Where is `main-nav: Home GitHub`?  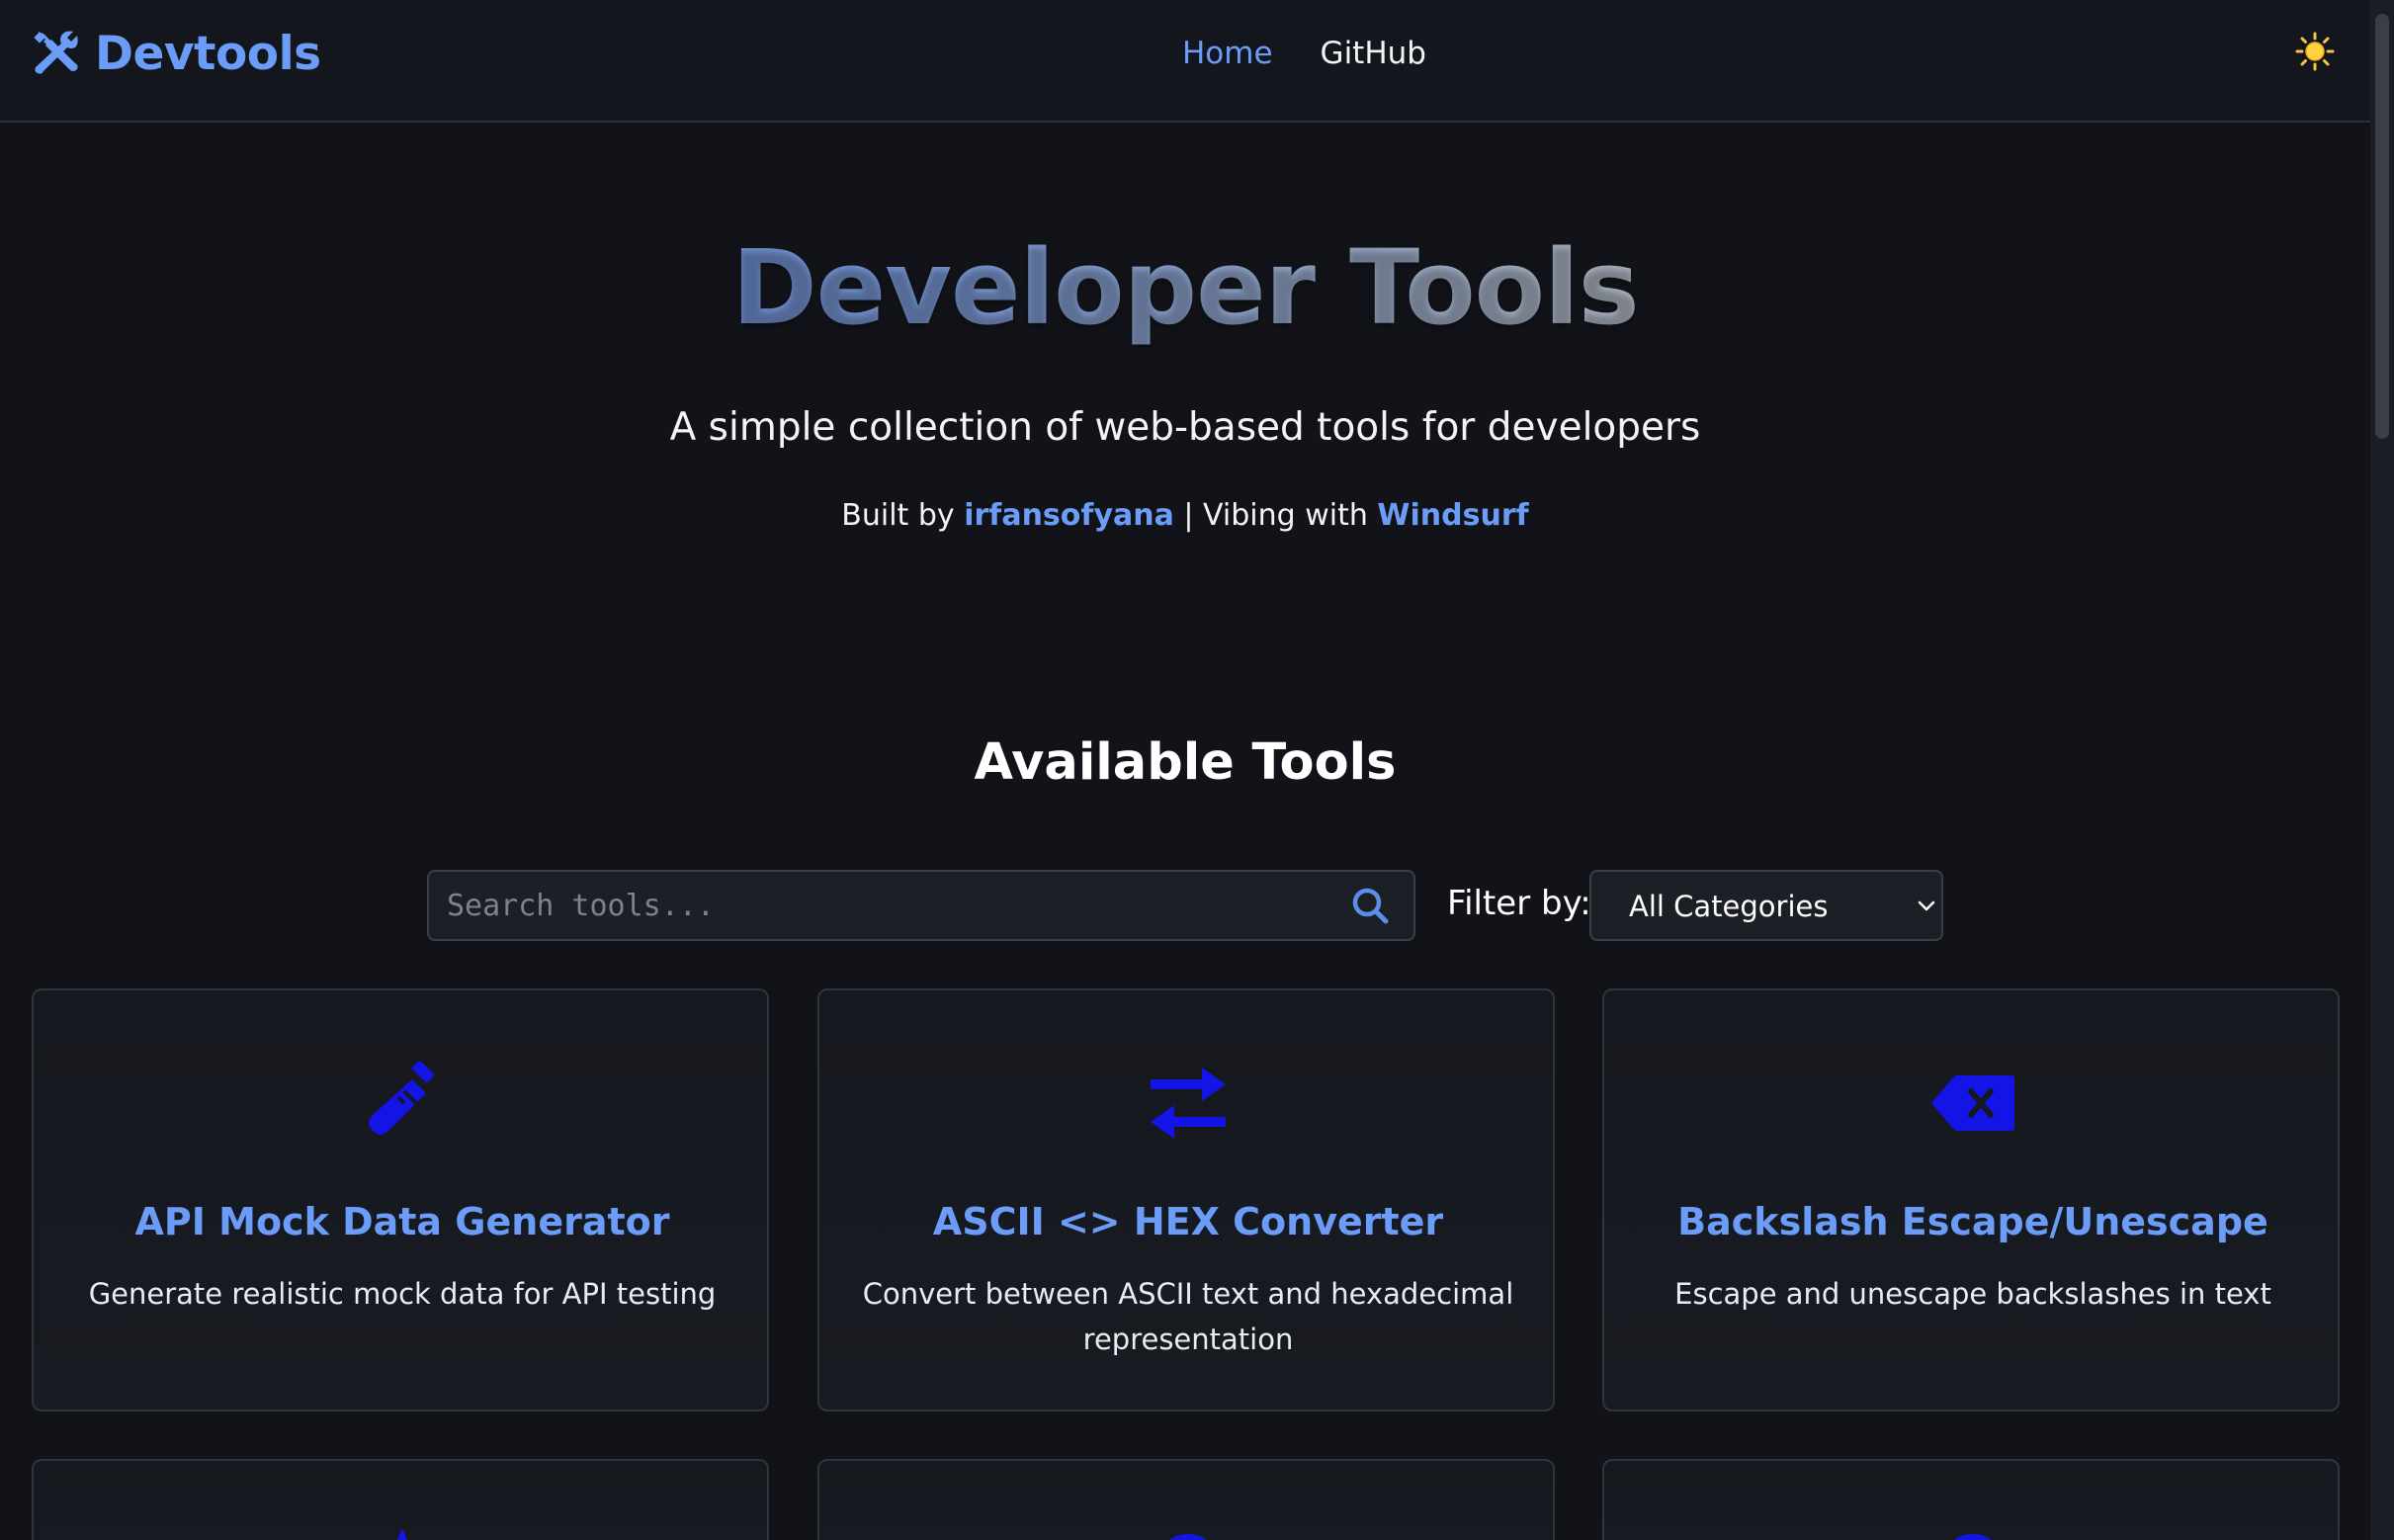 main-nav: Home GitHub is located at coordinates (1304, 53).